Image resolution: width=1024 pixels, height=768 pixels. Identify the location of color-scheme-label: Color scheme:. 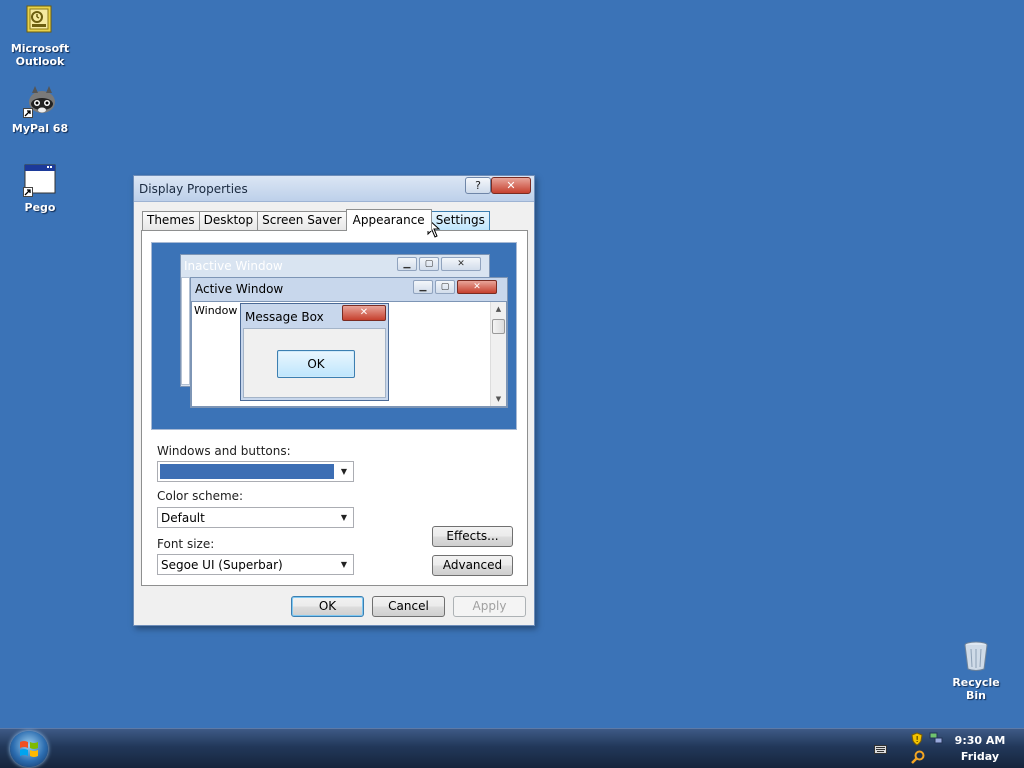
(200, 496).